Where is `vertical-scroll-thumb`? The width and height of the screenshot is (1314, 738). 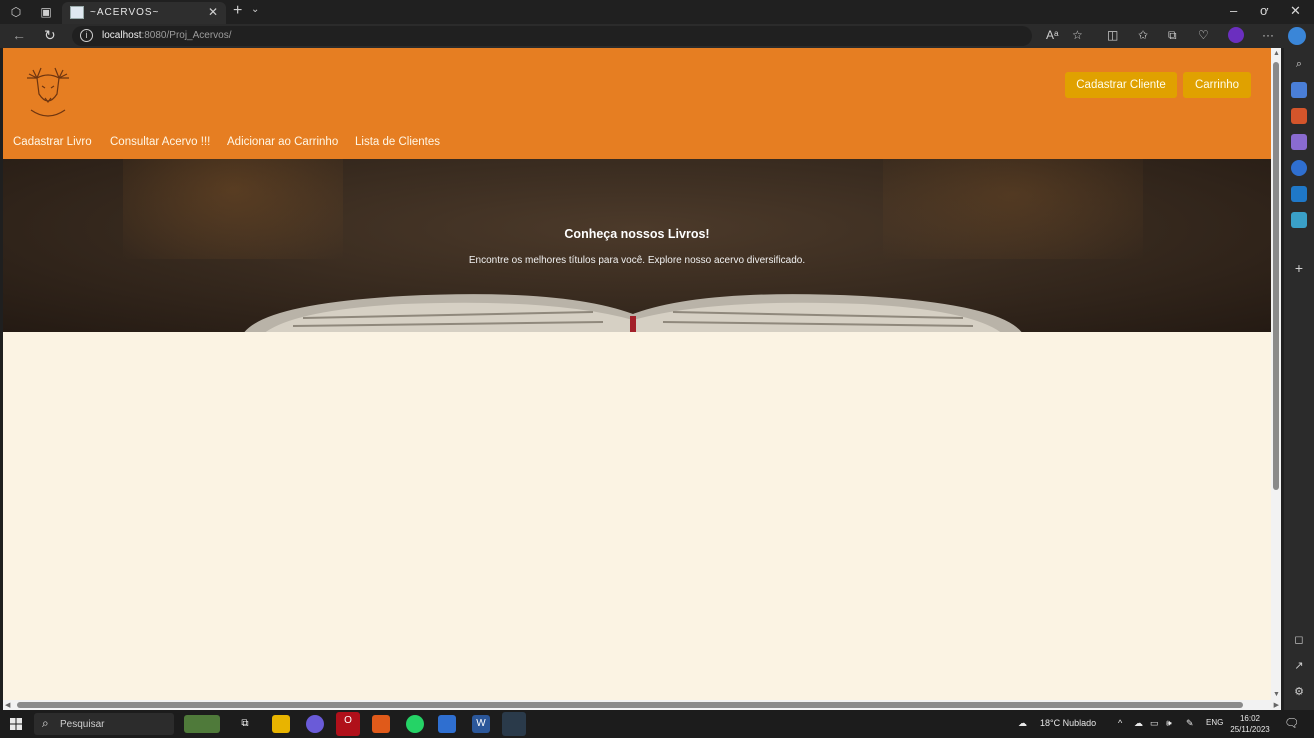
vertical-scroll-thumb is located at coordinates (1276, 276).